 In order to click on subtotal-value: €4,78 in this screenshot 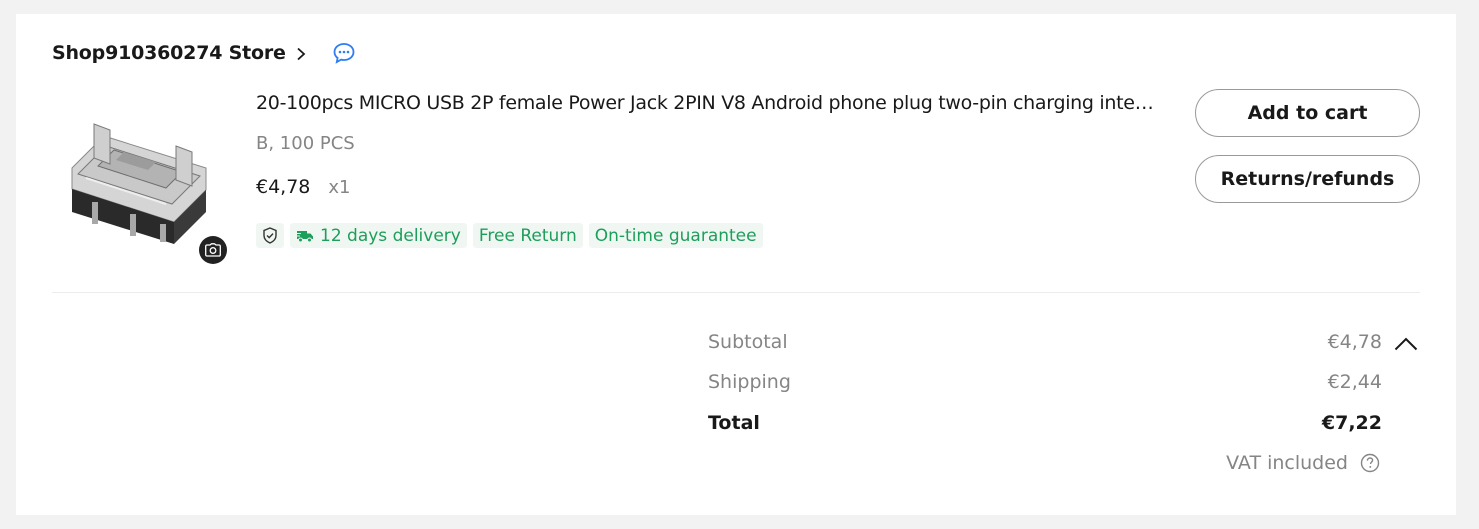, I will do `click(1354, 342)`.